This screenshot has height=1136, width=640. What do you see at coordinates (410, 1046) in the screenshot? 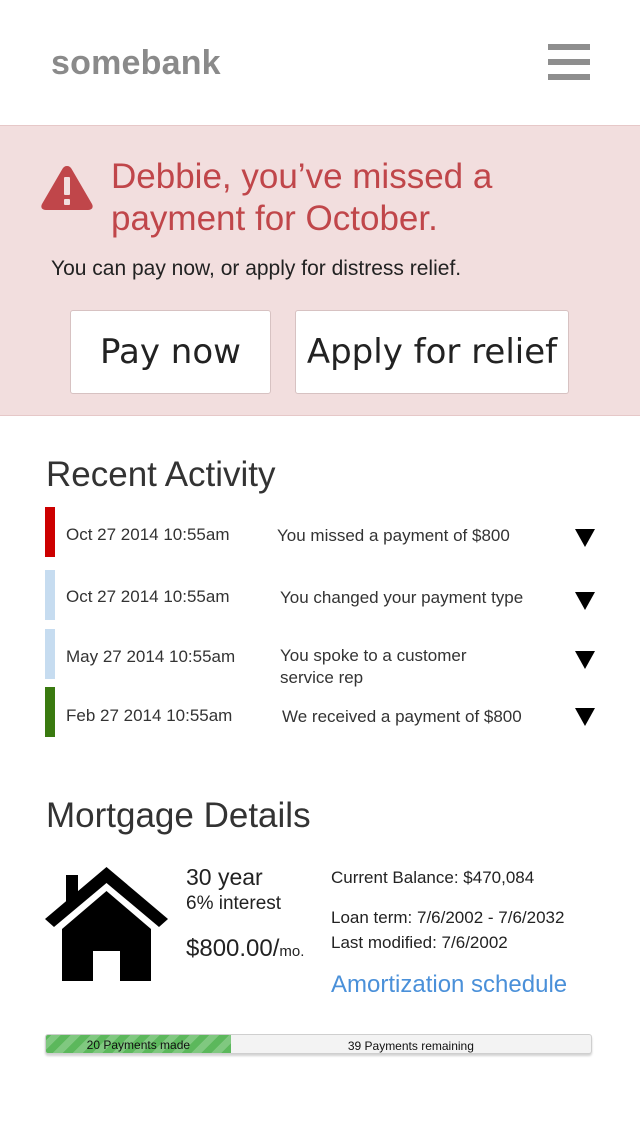
I see `payments-remaining-label: 39 Payments remaining` at bounding box center [410, 1046].